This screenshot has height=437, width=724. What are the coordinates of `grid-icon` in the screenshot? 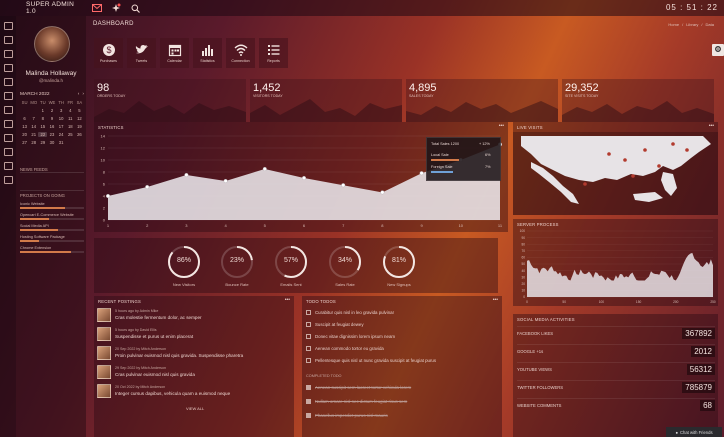 It's located at (8, 54).